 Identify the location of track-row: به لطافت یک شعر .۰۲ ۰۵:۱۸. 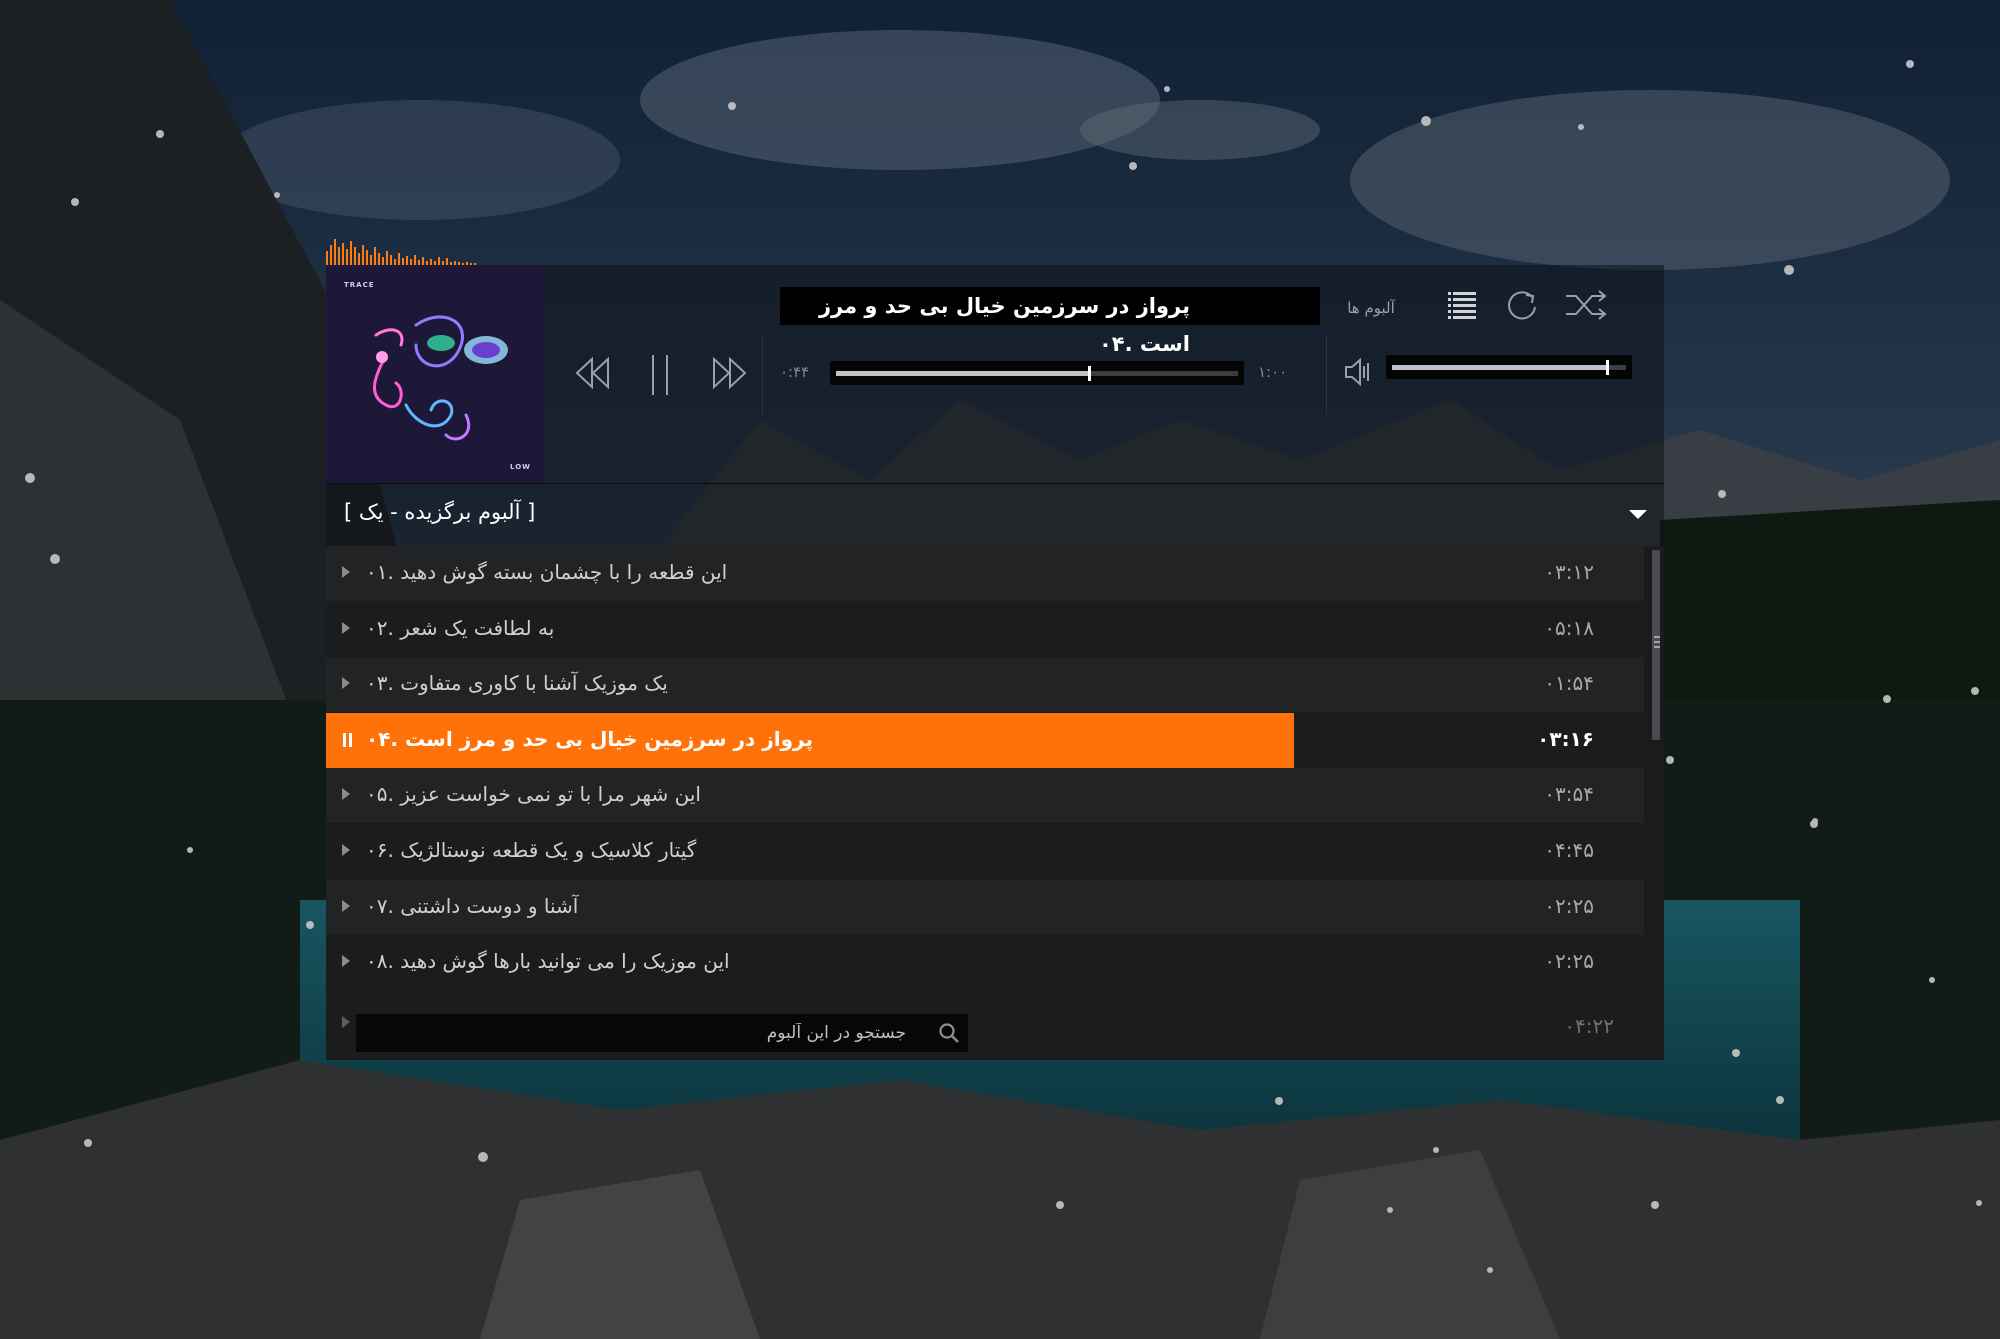
(985, 629).